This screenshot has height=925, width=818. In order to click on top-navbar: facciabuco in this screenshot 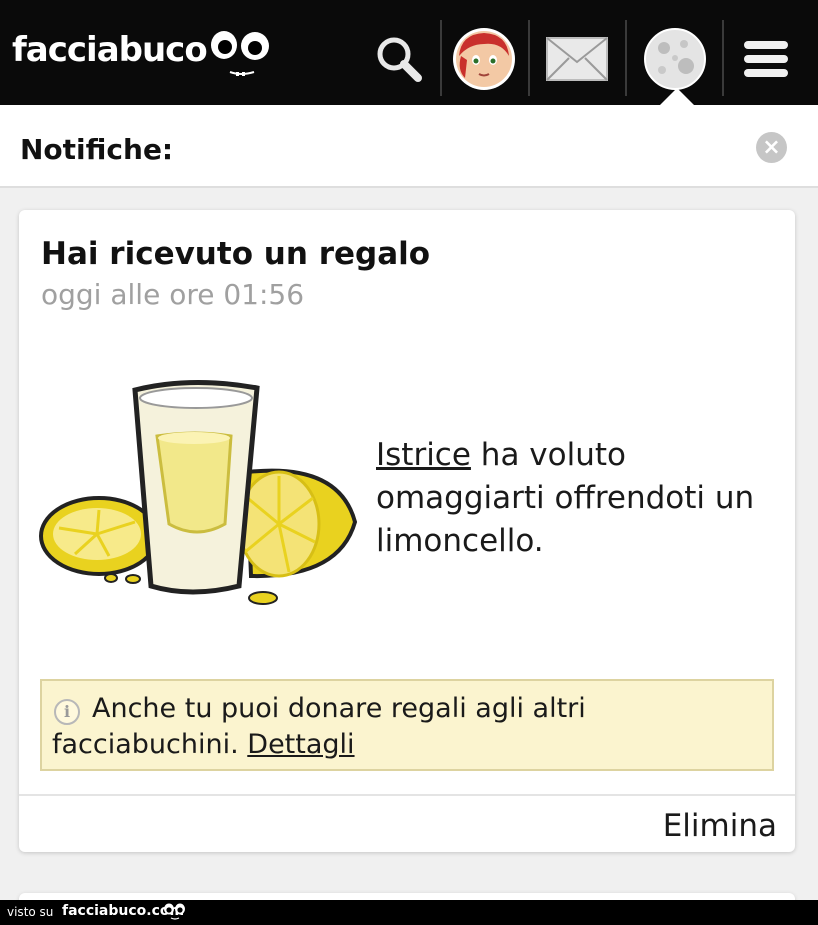, I will do `click(409, 52)`.